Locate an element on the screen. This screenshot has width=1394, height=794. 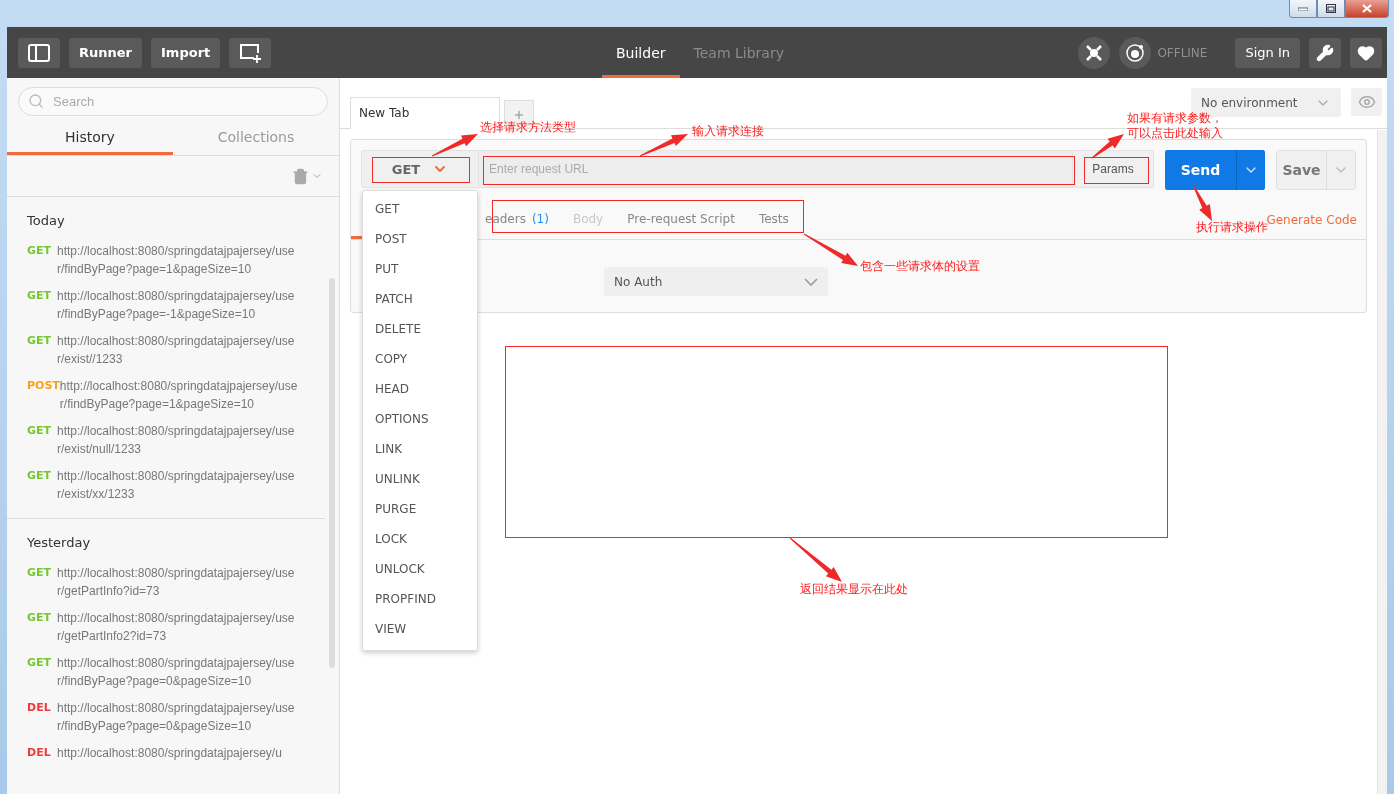
method-menu-item: DELETE is located at coordinates (420, 329).